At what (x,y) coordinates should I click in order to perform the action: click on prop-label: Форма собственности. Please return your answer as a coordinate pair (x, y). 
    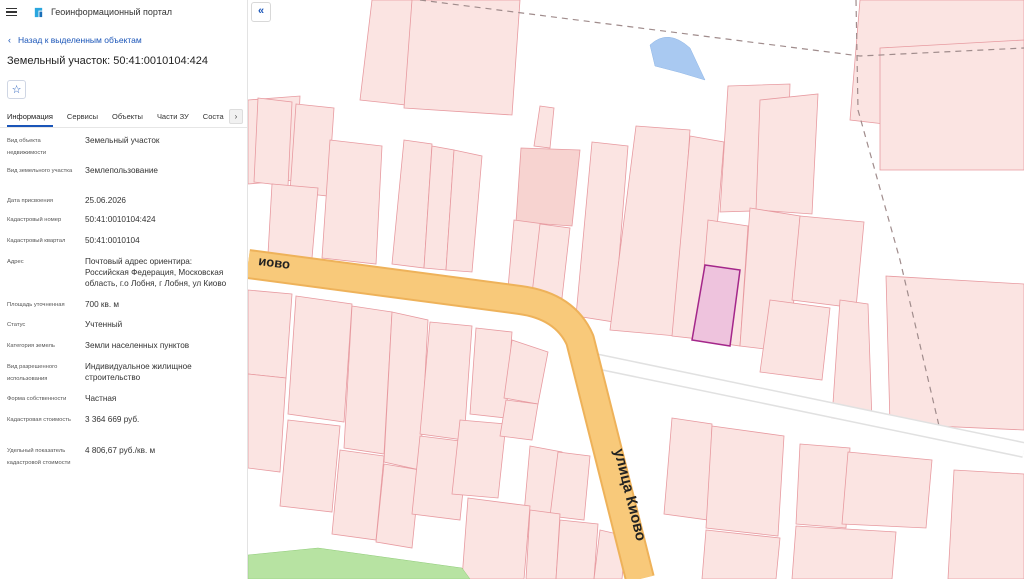
    Looking at the image, I should click on (37, 399).